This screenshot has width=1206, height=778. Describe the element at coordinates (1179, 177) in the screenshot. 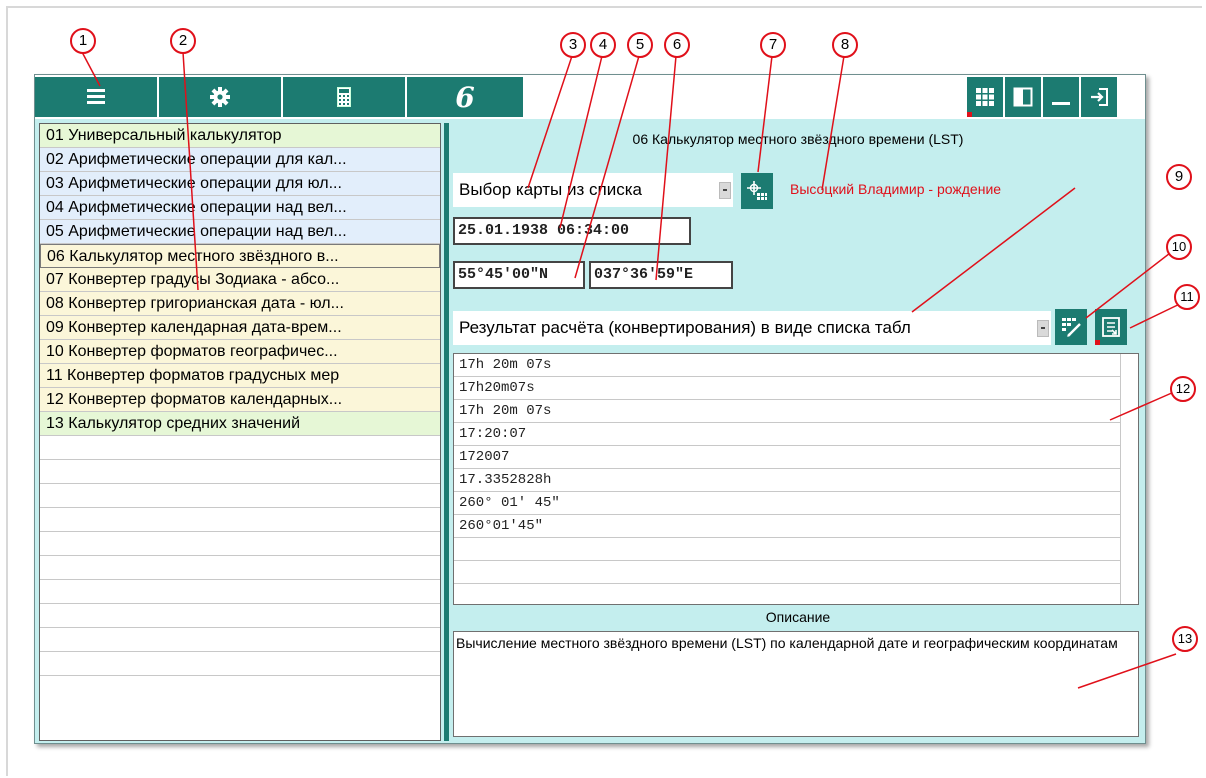

I see `annotation-9: 9` at that location.